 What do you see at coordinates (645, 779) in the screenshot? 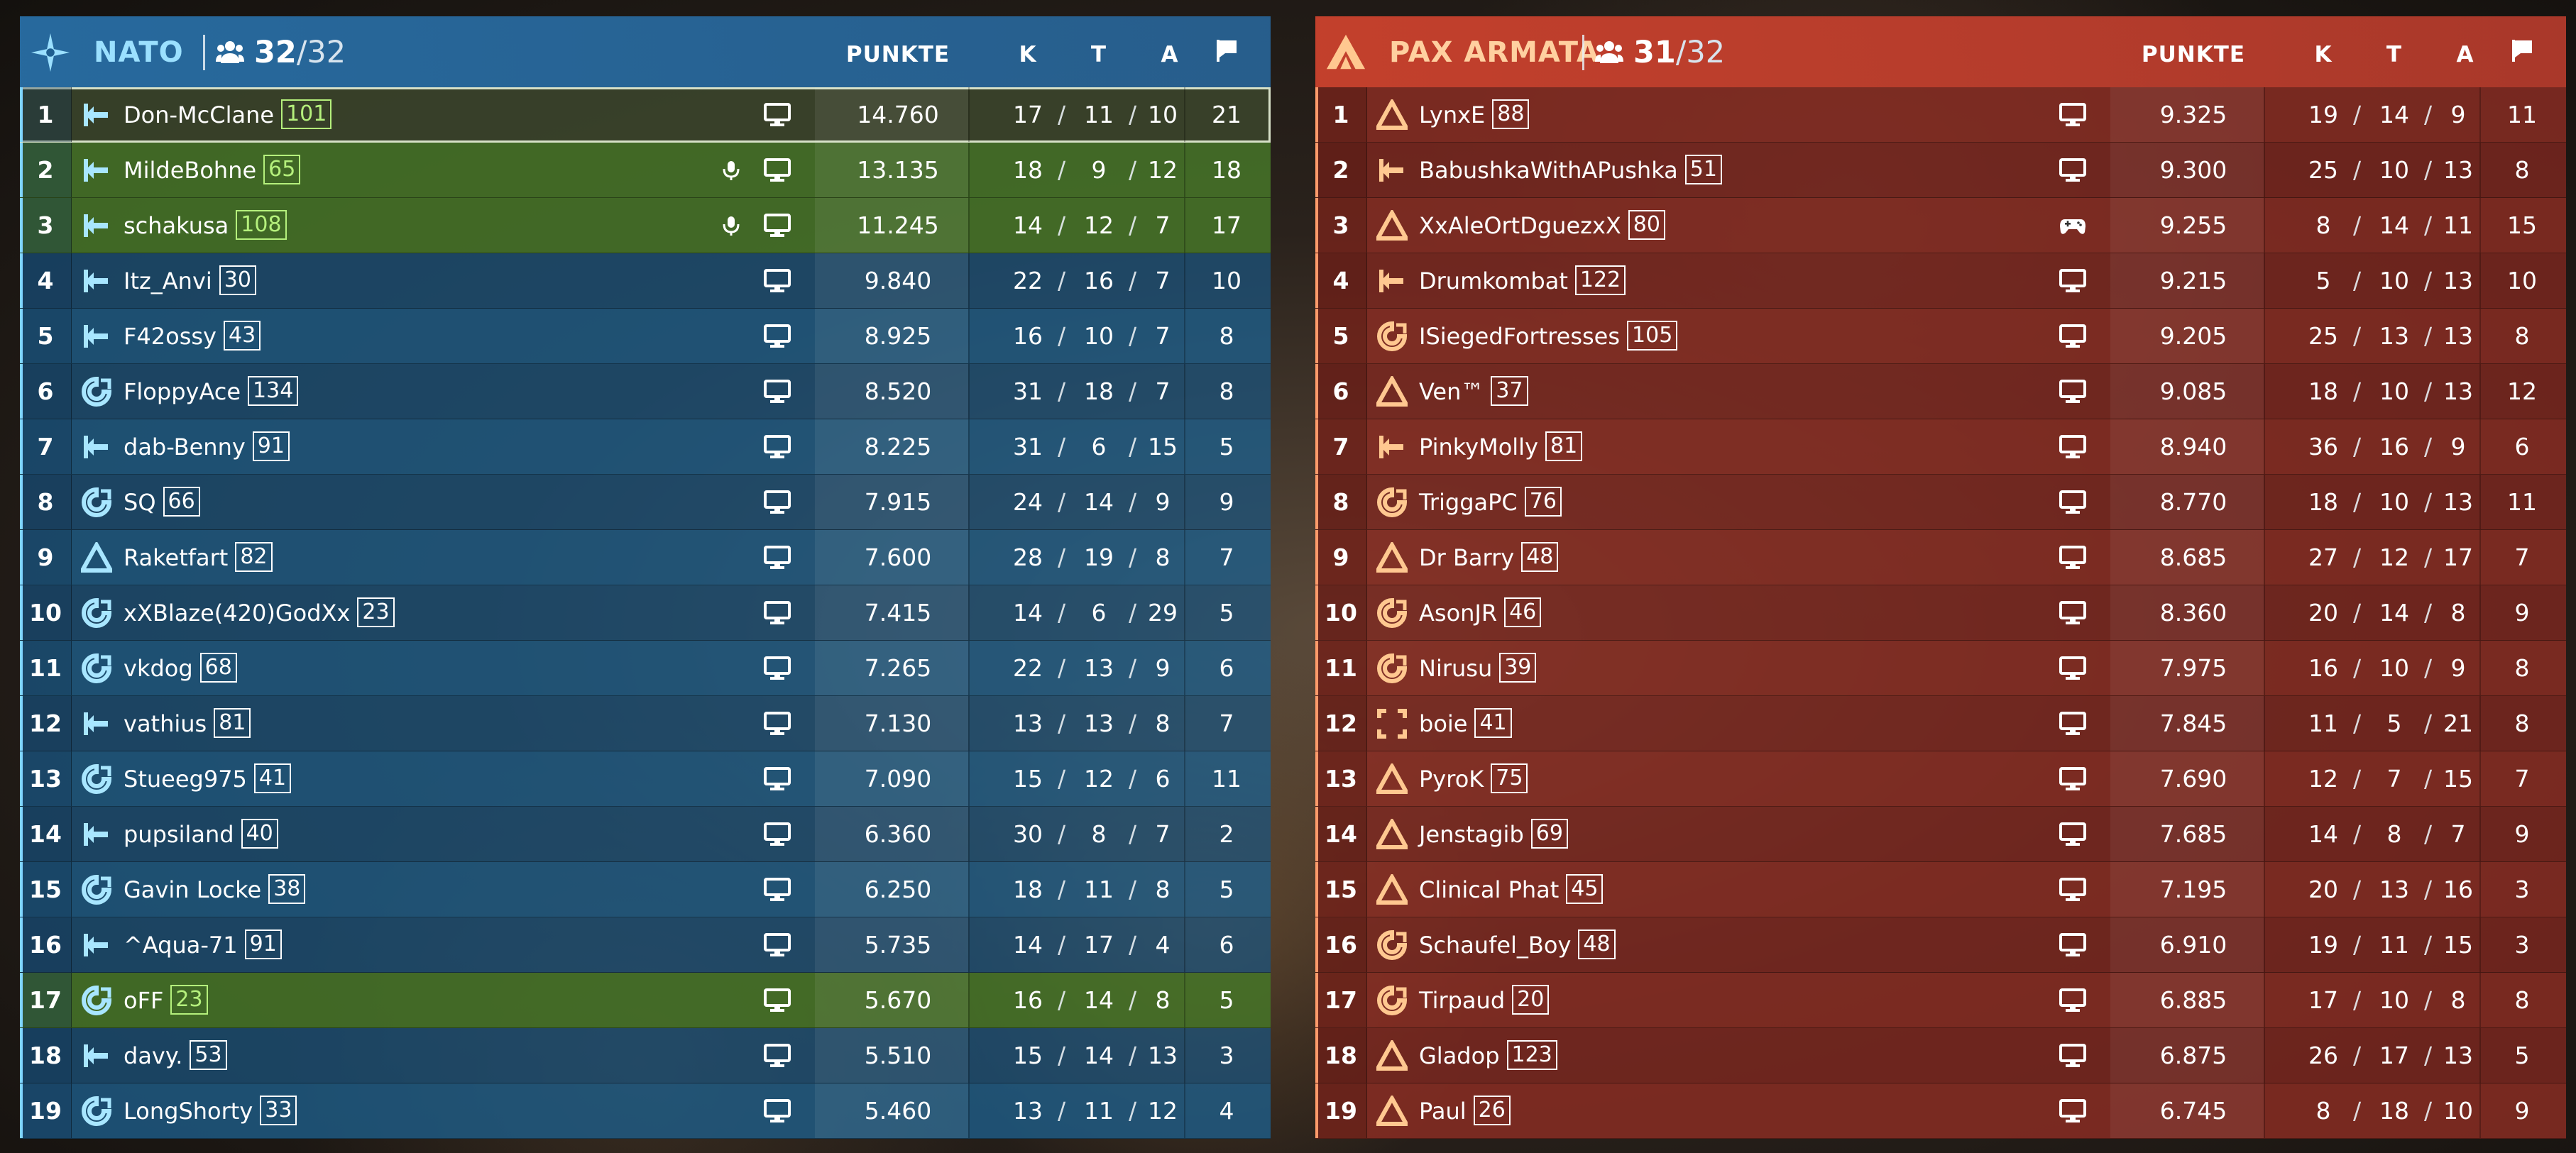
I see `player-row: 13 Stueeg975 41 7.090 15/12/6 11` at bounding box center [645, 779].